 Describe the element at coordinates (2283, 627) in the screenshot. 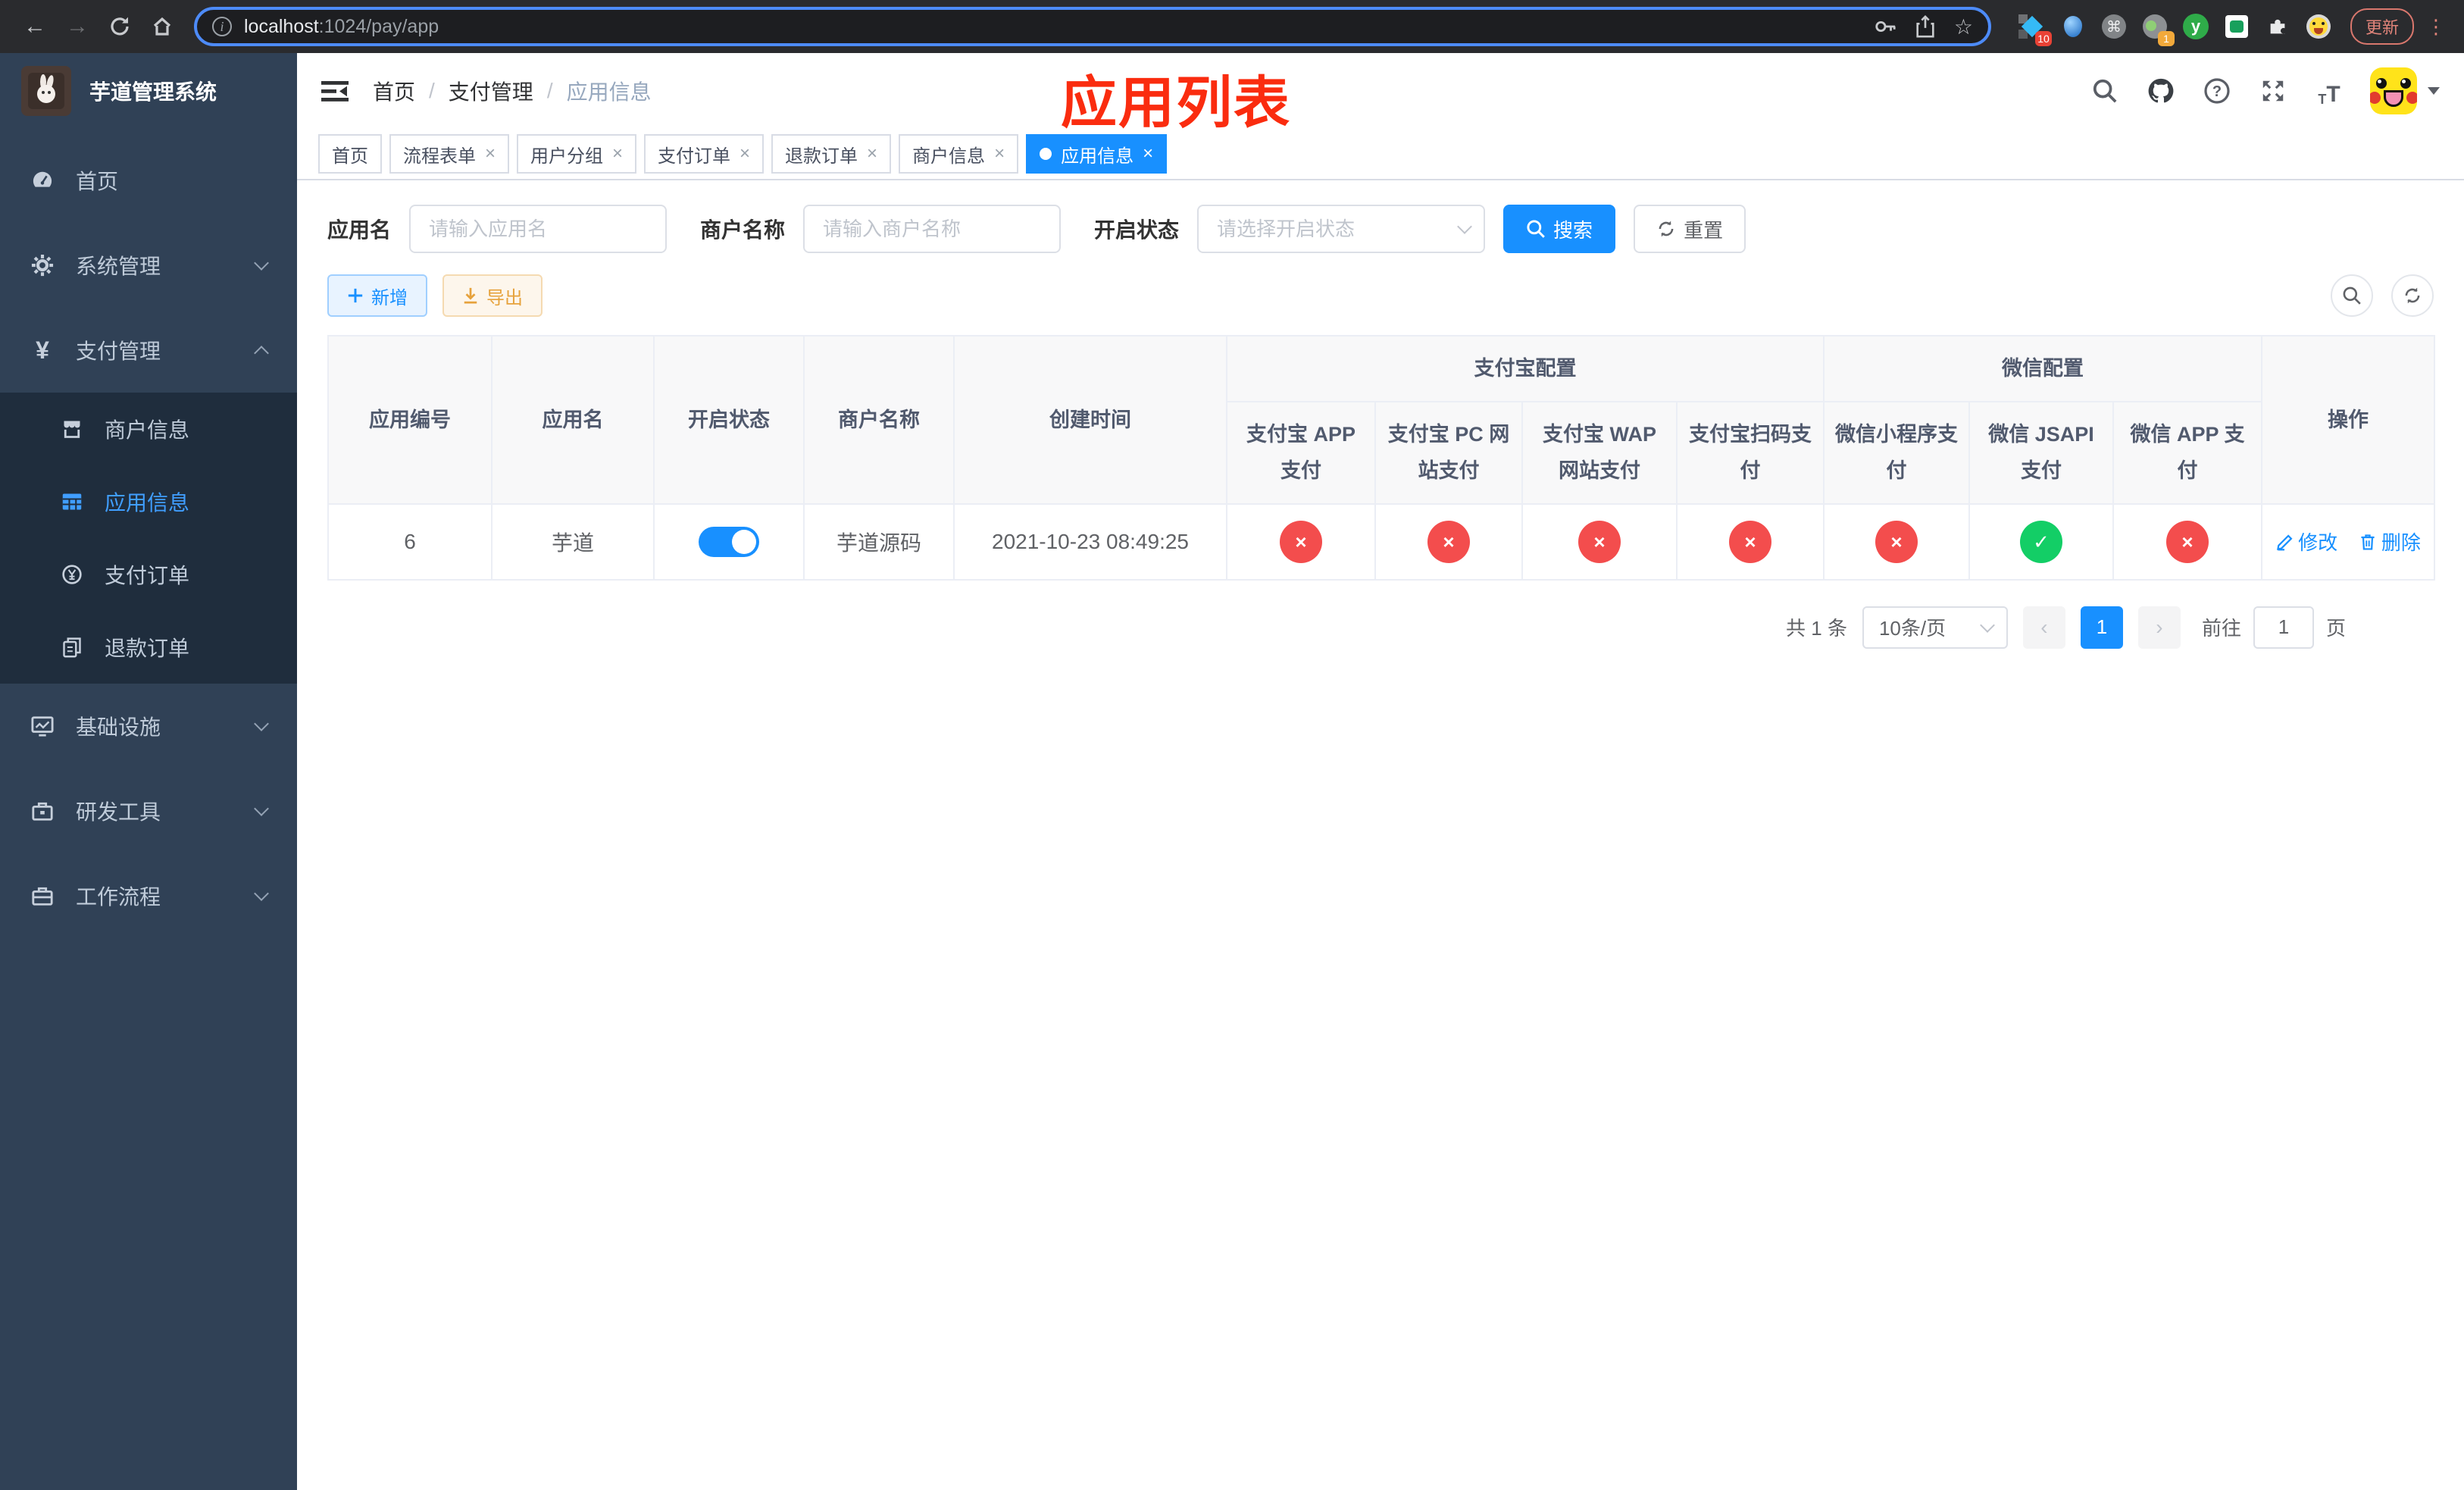

I see `goto-page-input` at that location.